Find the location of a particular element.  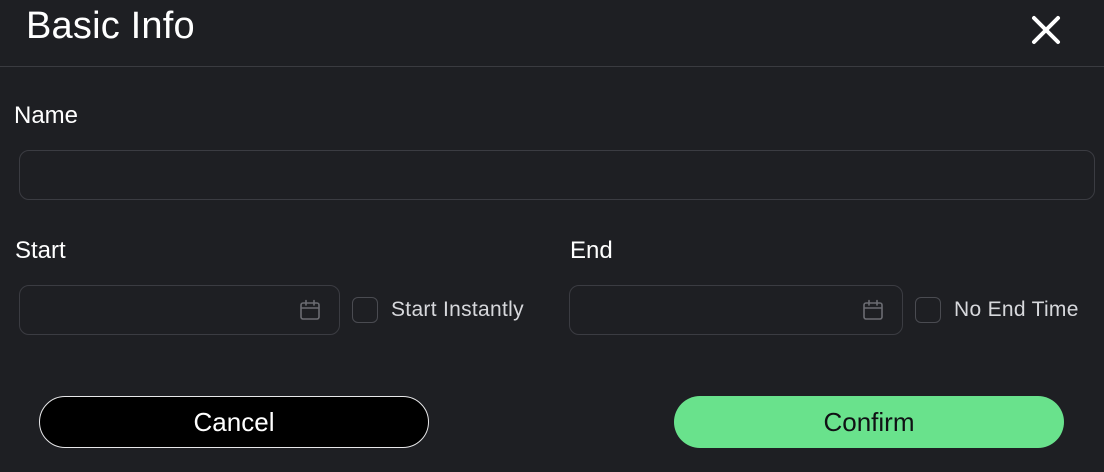

no-end-time-checkbox is located at coordinates (928, 310).